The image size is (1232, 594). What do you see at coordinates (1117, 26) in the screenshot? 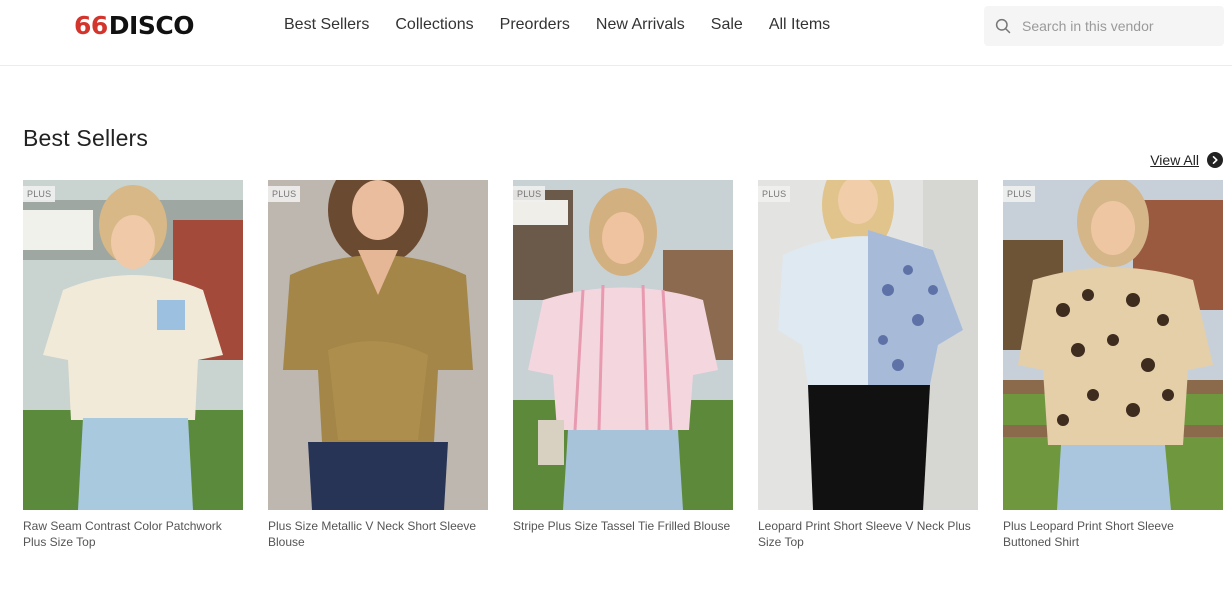
I see `search-input` at bounding box center [1117, 26].